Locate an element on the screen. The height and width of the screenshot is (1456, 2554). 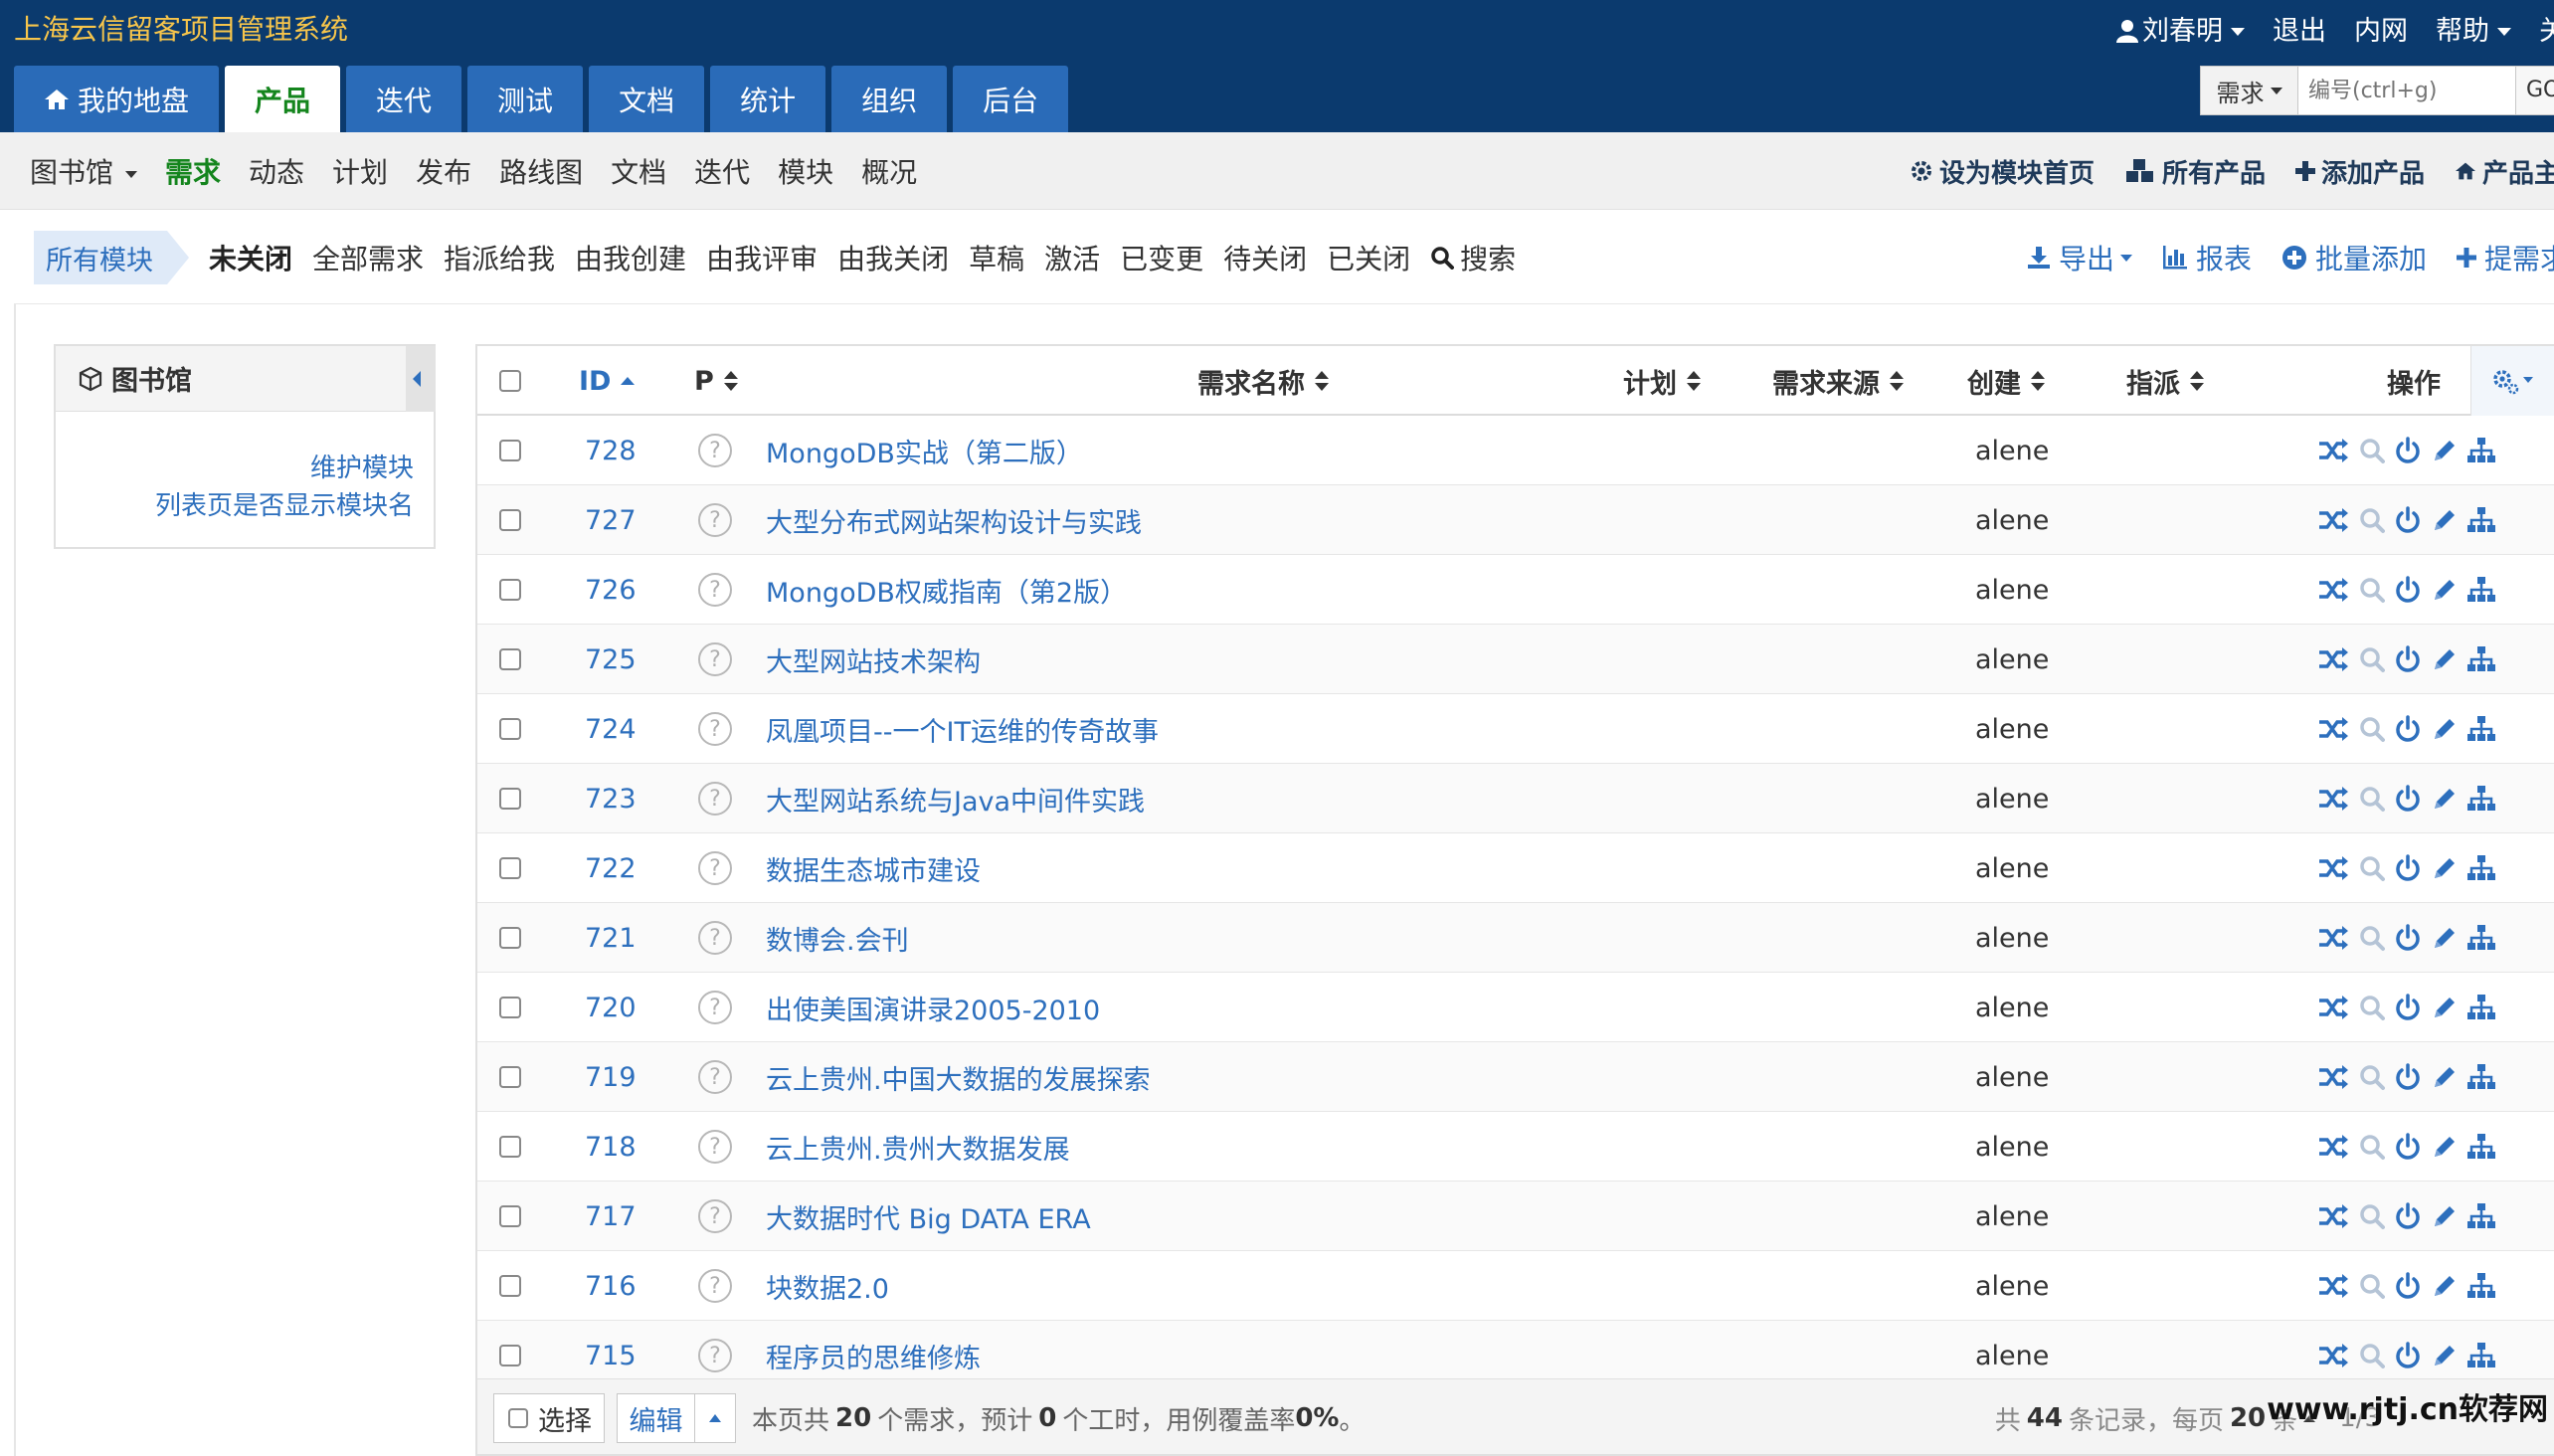
add-product-link: 添加产品 is located at coordinates (2360, 171).